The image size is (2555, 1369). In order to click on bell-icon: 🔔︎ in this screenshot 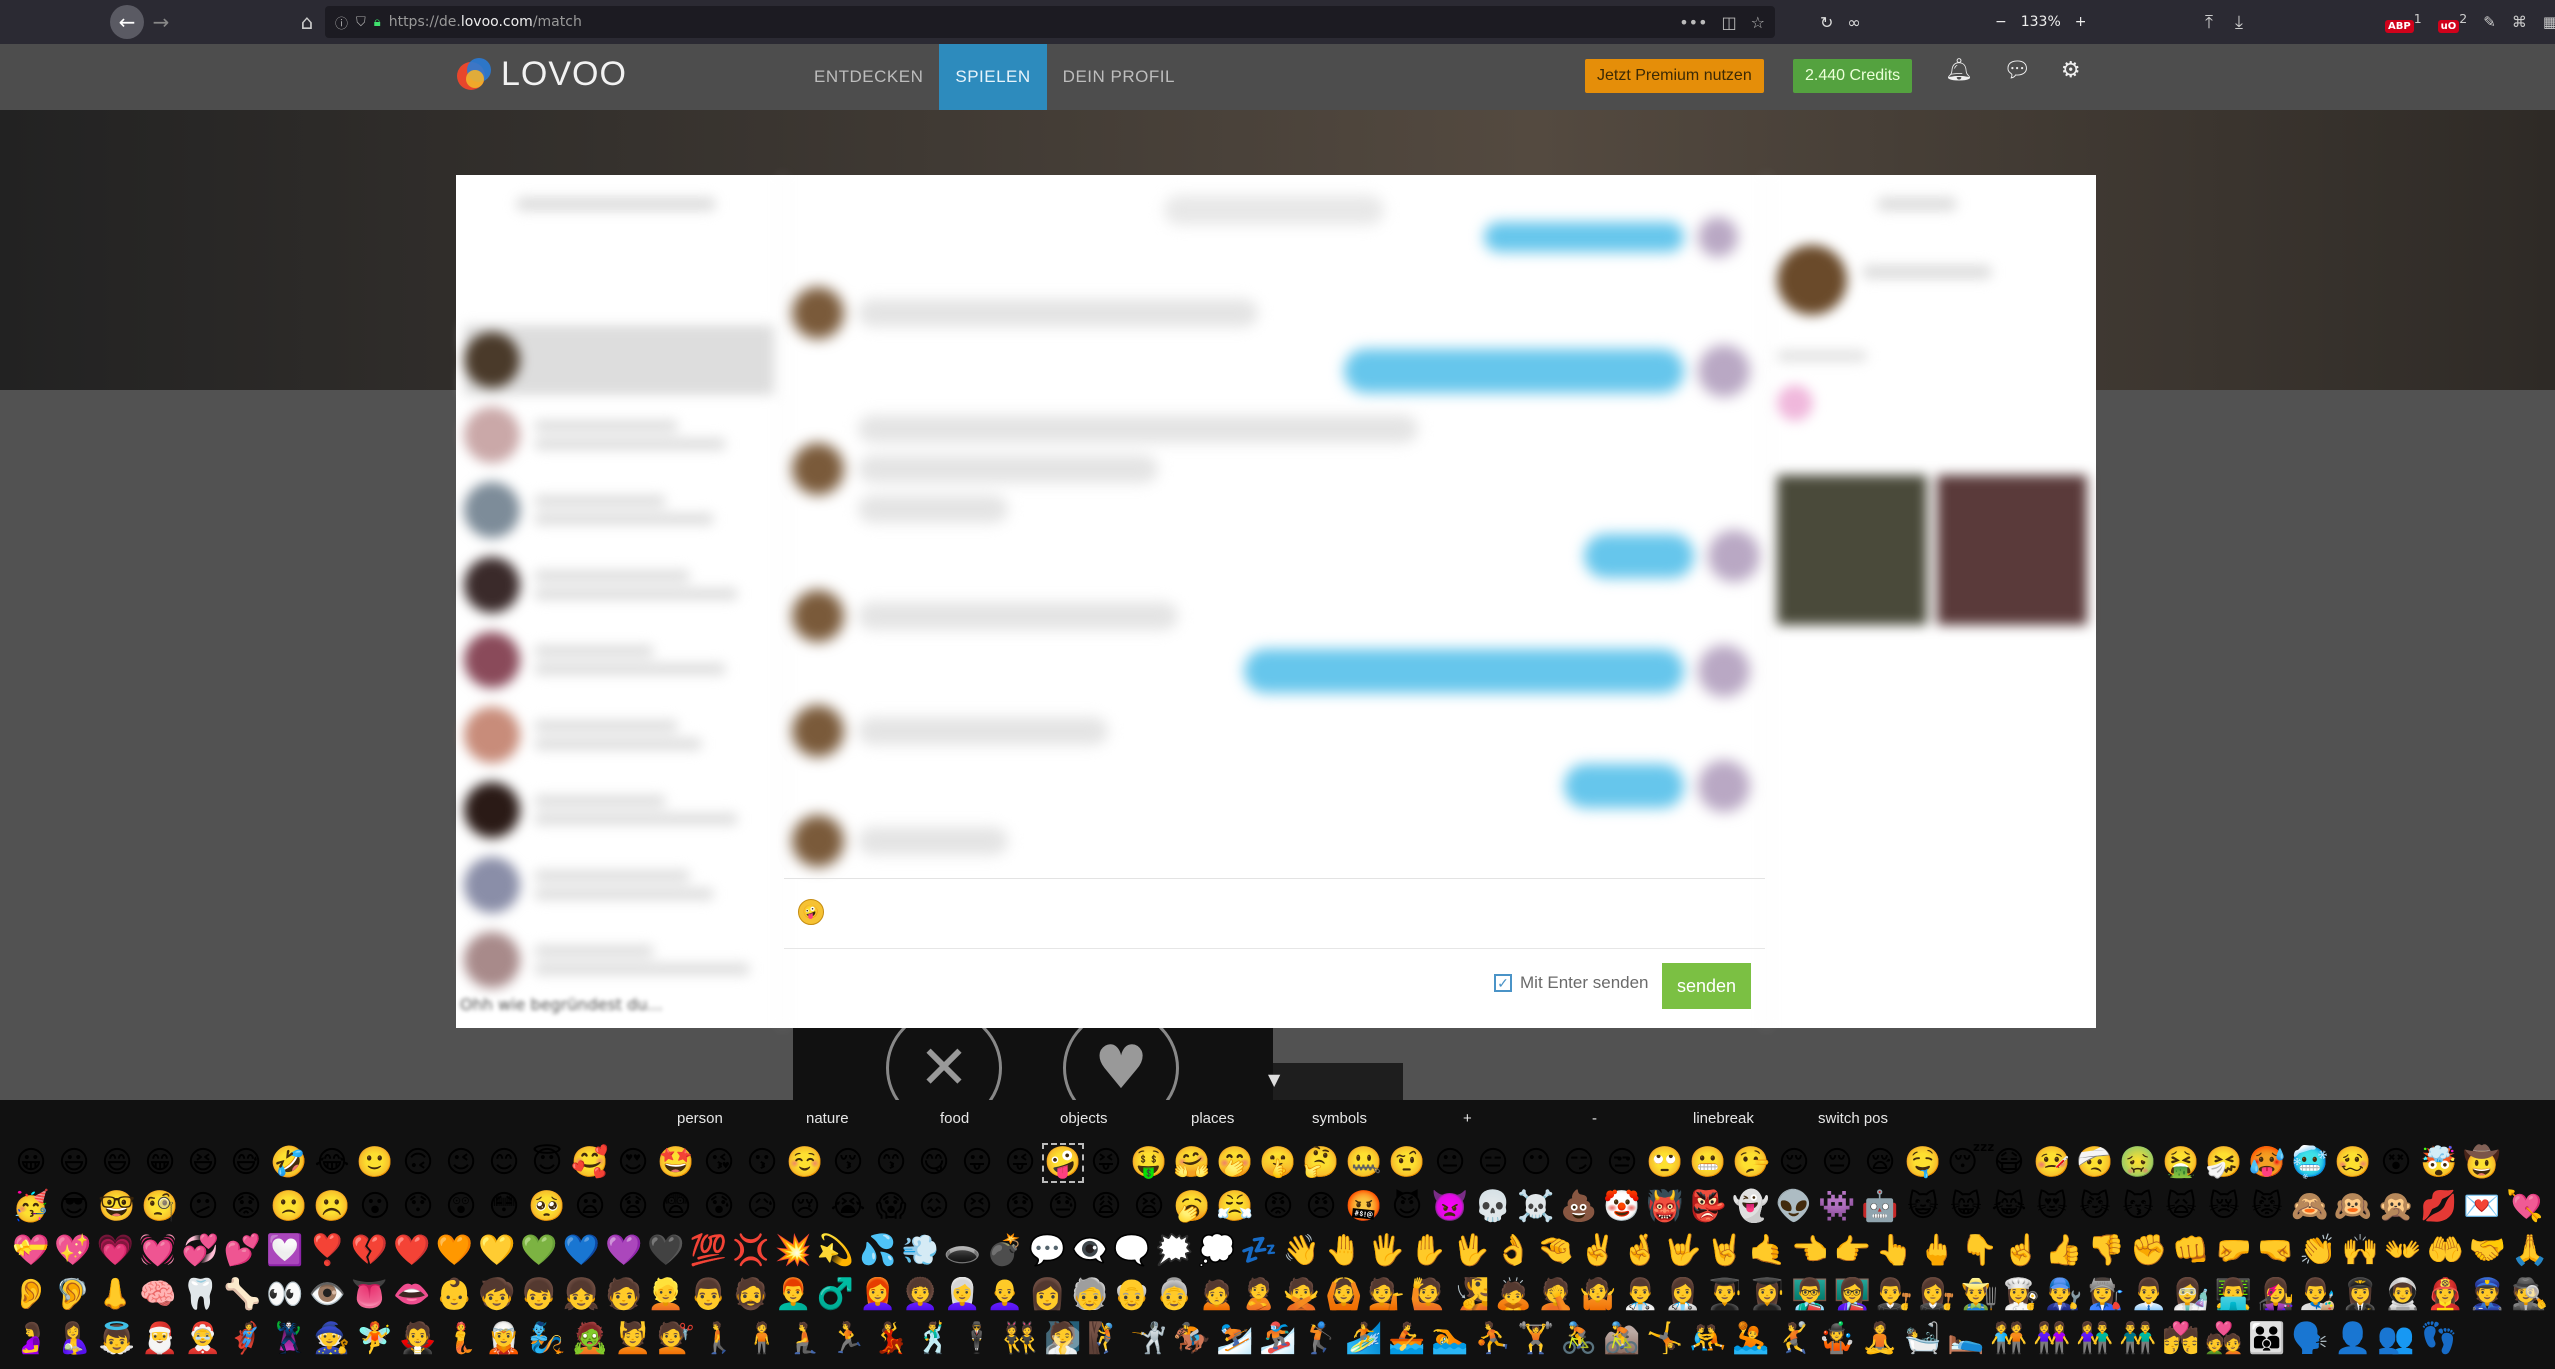, I will do `click(1959, 70)`.